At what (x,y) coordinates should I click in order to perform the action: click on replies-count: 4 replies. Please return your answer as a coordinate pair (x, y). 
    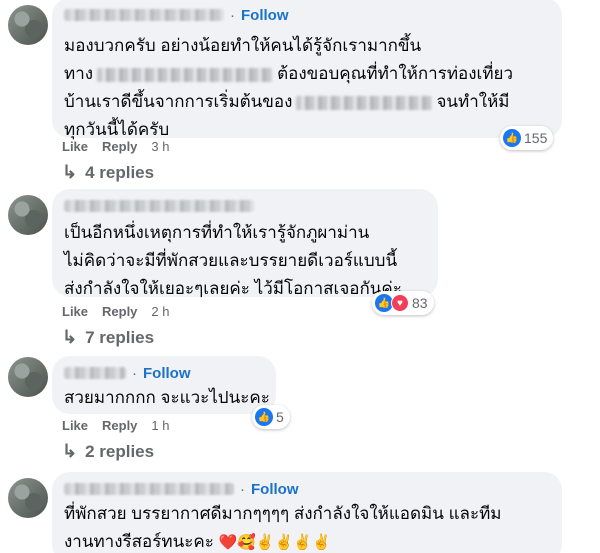
    Looking at the image, I should click on (120, 172).